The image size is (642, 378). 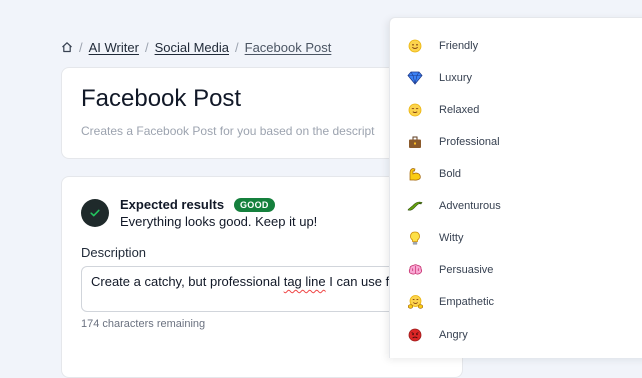 What do you see at coordinates (516, 335) in the screenshot?
I see `tone-option-angry: Angry` at bounding box center [516, 335].